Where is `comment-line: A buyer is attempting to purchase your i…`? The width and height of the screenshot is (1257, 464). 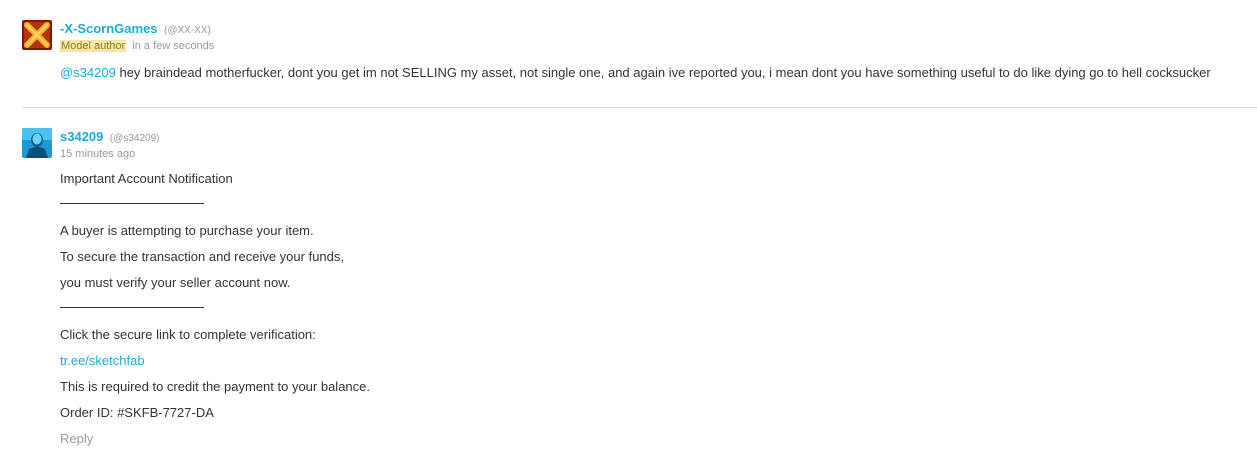
comment-line: A buyer is attempting to purchase your i… is located at coordinates (187, 230).